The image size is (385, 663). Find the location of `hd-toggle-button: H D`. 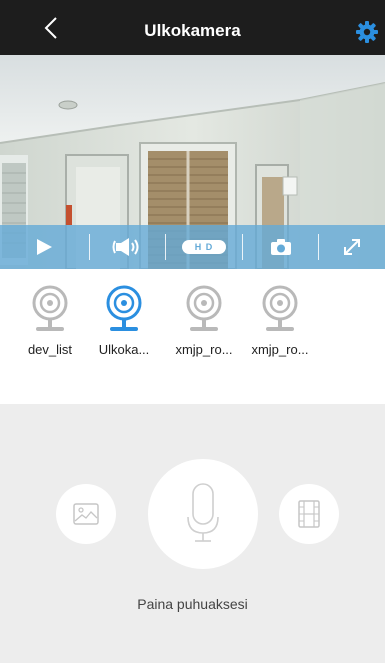

hd-toggle-button: H D is located at coordinates (204, 247).